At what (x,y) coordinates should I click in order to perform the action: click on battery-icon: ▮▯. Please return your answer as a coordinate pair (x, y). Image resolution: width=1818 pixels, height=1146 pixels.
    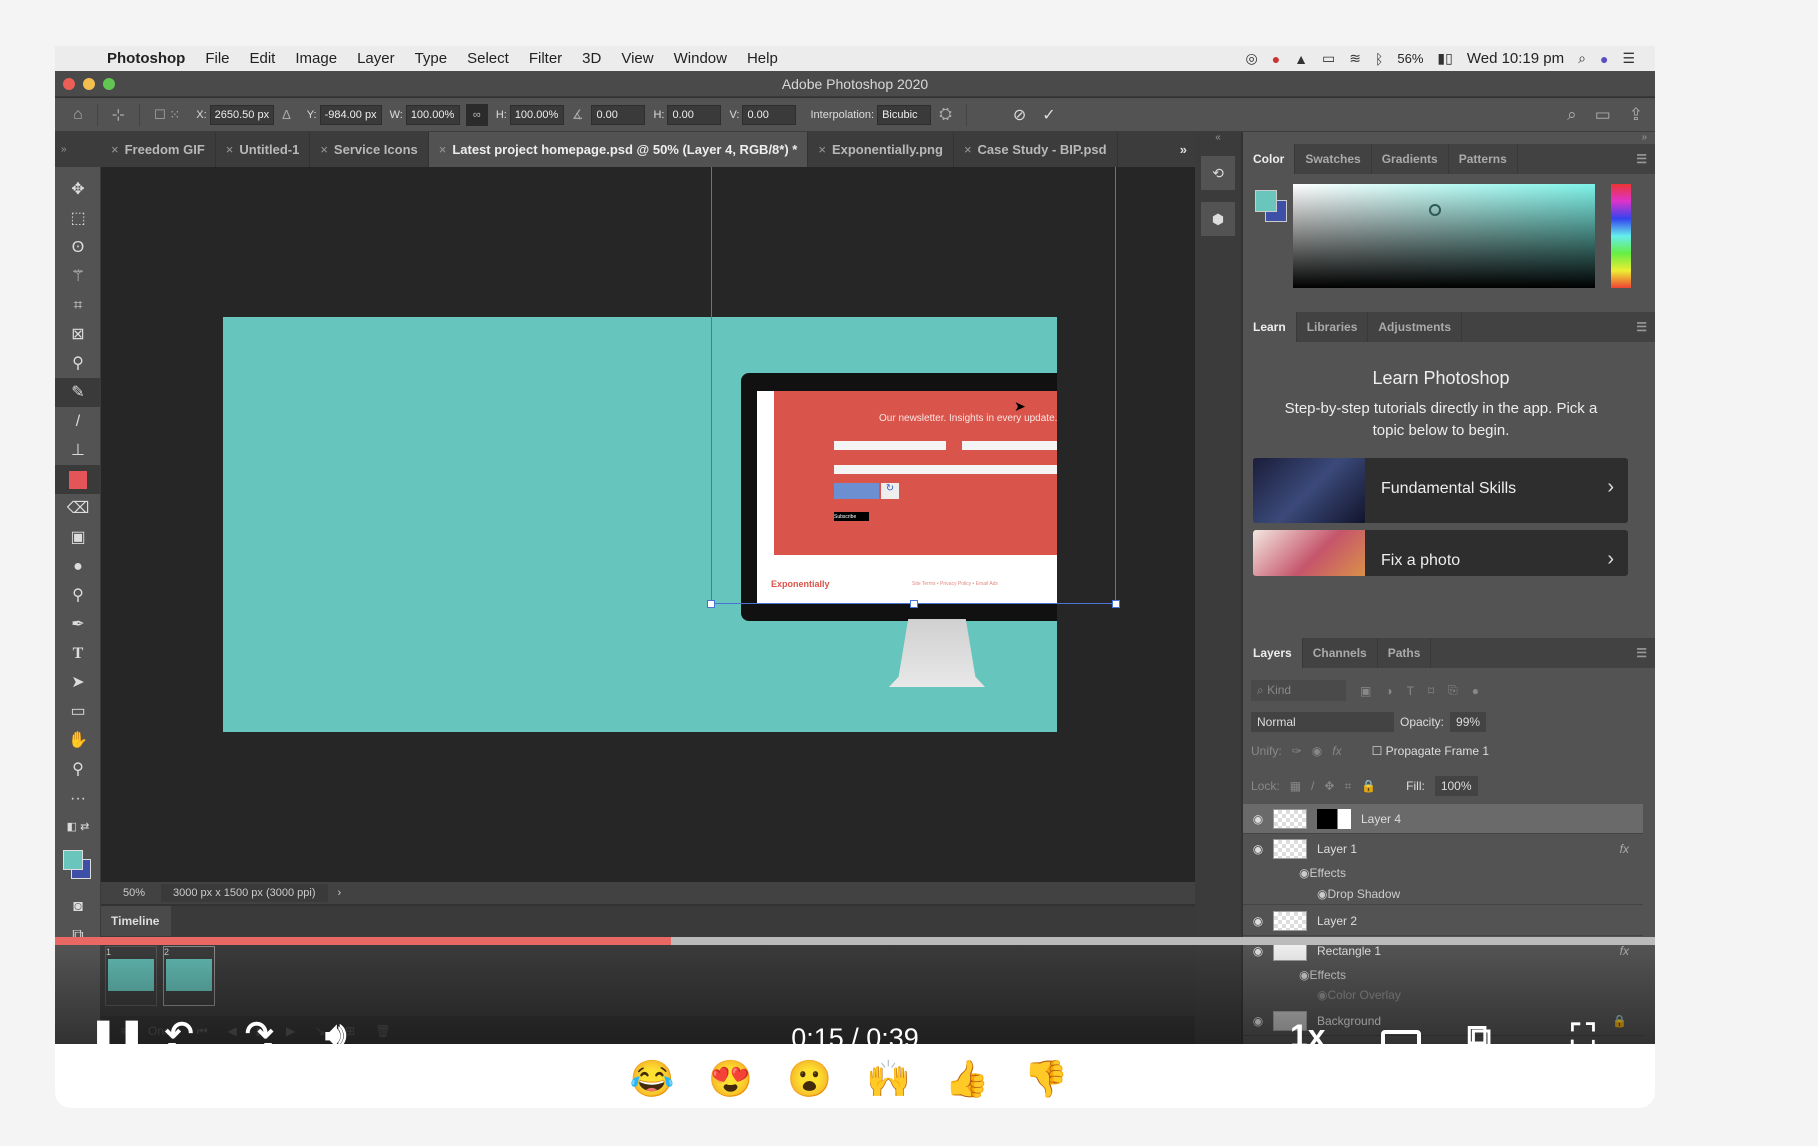
    Looking at the image, I should click on (1444, 58).